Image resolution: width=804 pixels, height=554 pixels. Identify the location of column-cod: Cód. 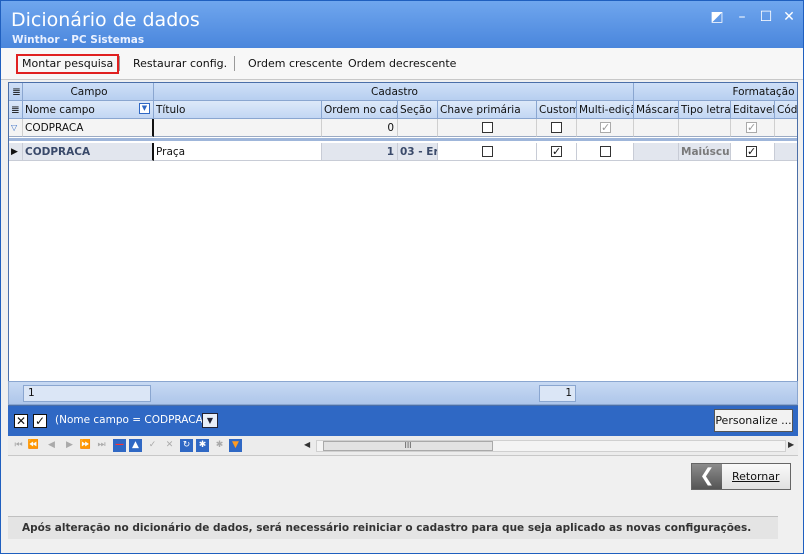
(786, 110).